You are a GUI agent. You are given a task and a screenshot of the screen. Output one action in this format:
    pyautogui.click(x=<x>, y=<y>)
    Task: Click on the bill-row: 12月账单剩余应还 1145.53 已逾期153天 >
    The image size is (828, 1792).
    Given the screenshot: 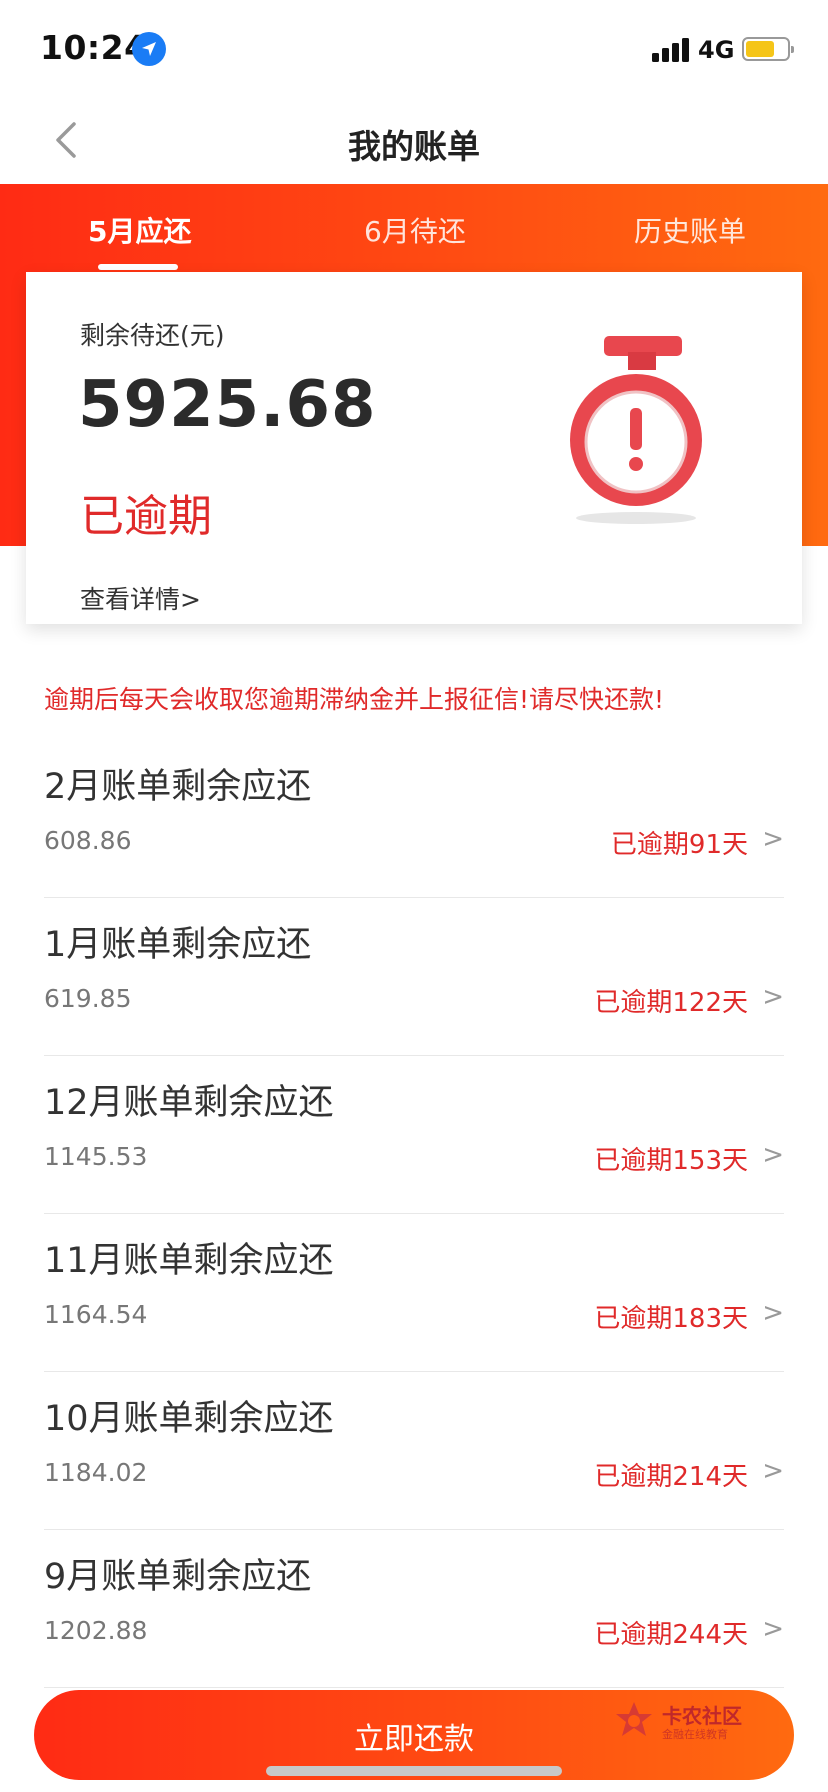 What is the action you would take?
    pyautogui.click(x=414, y=1135)
    